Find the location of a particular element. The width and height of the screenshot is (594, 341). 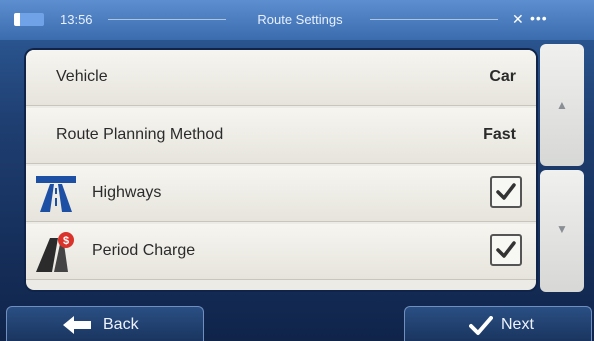

setting-label-route-planning: Route Planning Method is located at coordinates (140, 134).